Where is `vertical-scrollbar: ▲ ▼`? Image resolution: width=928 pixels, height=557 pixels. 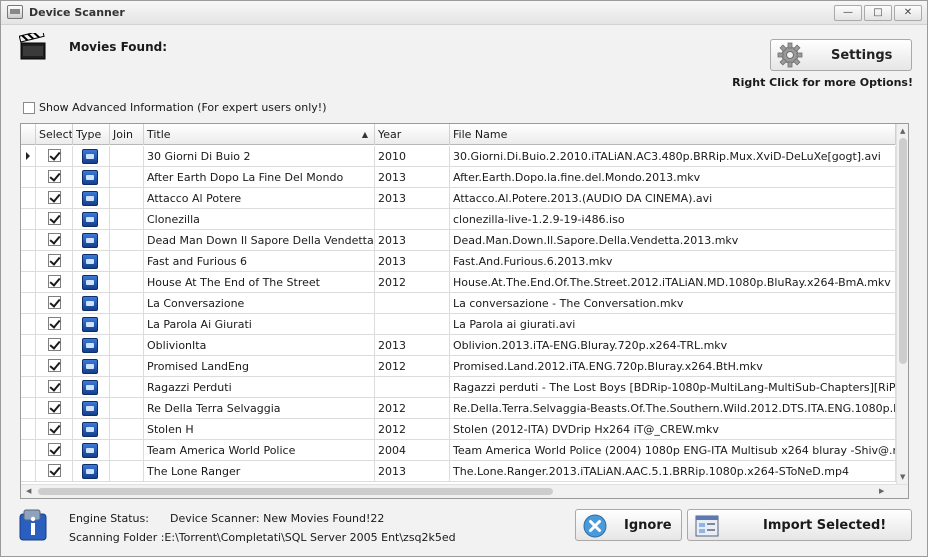 vertical-scrollbar: ▲ ▼ is located at coordinates (902, 304).